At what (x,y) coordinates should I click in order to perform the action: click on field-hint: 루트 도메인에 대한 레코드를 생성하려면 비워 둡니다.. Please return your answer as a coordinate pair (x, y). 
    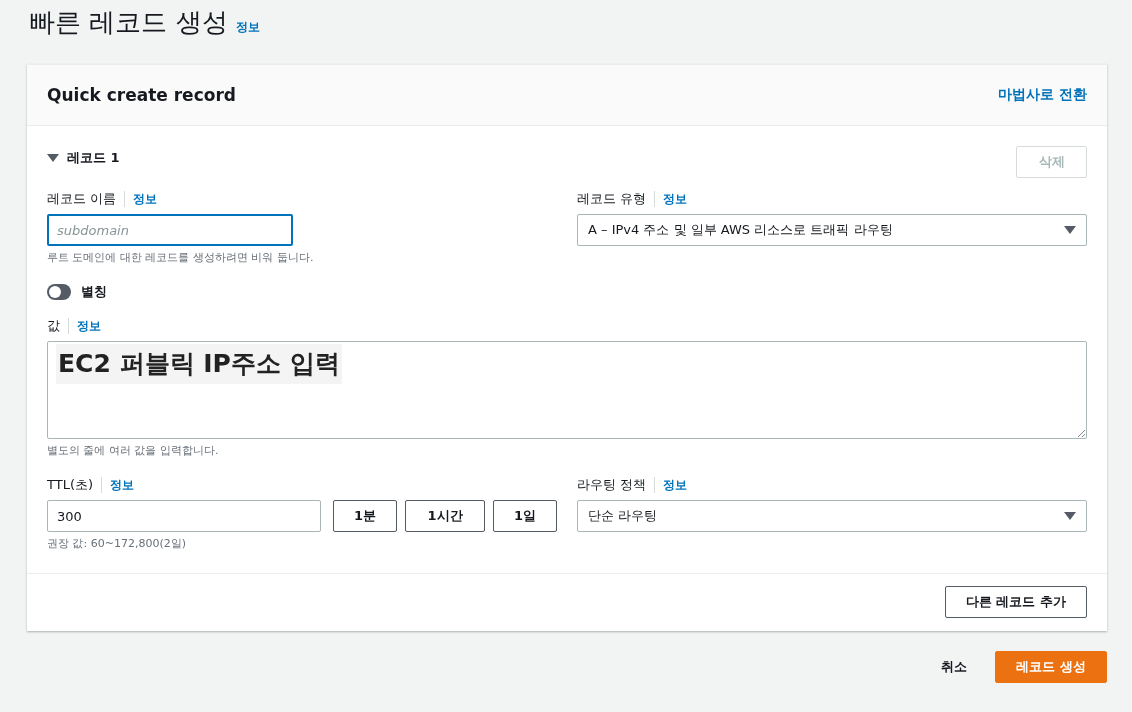
    Looking at the image, I should click on (181, 257).